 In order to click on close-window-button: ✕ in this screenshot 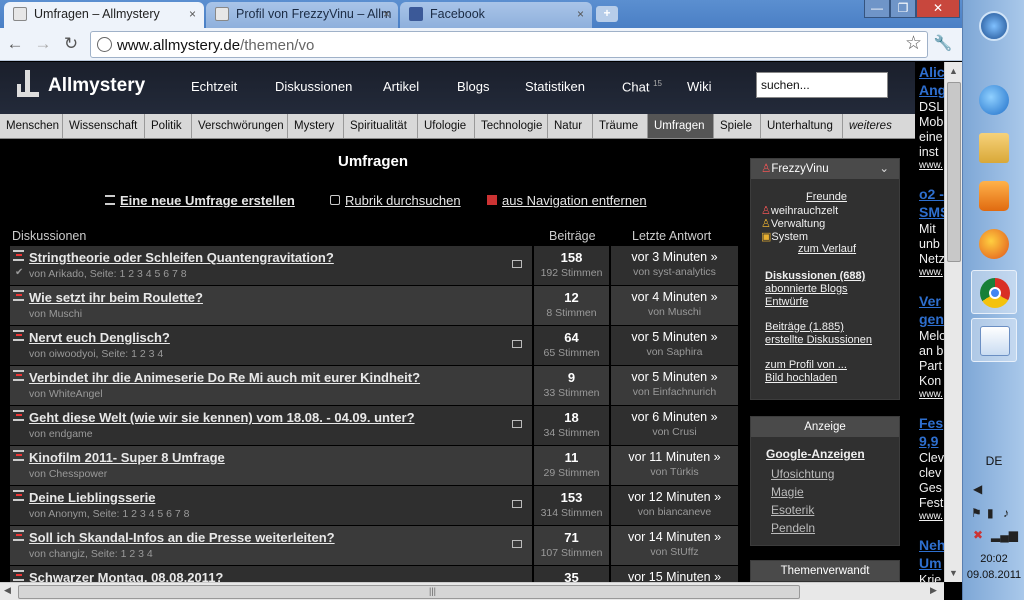, I will do `click(938, 9)`.